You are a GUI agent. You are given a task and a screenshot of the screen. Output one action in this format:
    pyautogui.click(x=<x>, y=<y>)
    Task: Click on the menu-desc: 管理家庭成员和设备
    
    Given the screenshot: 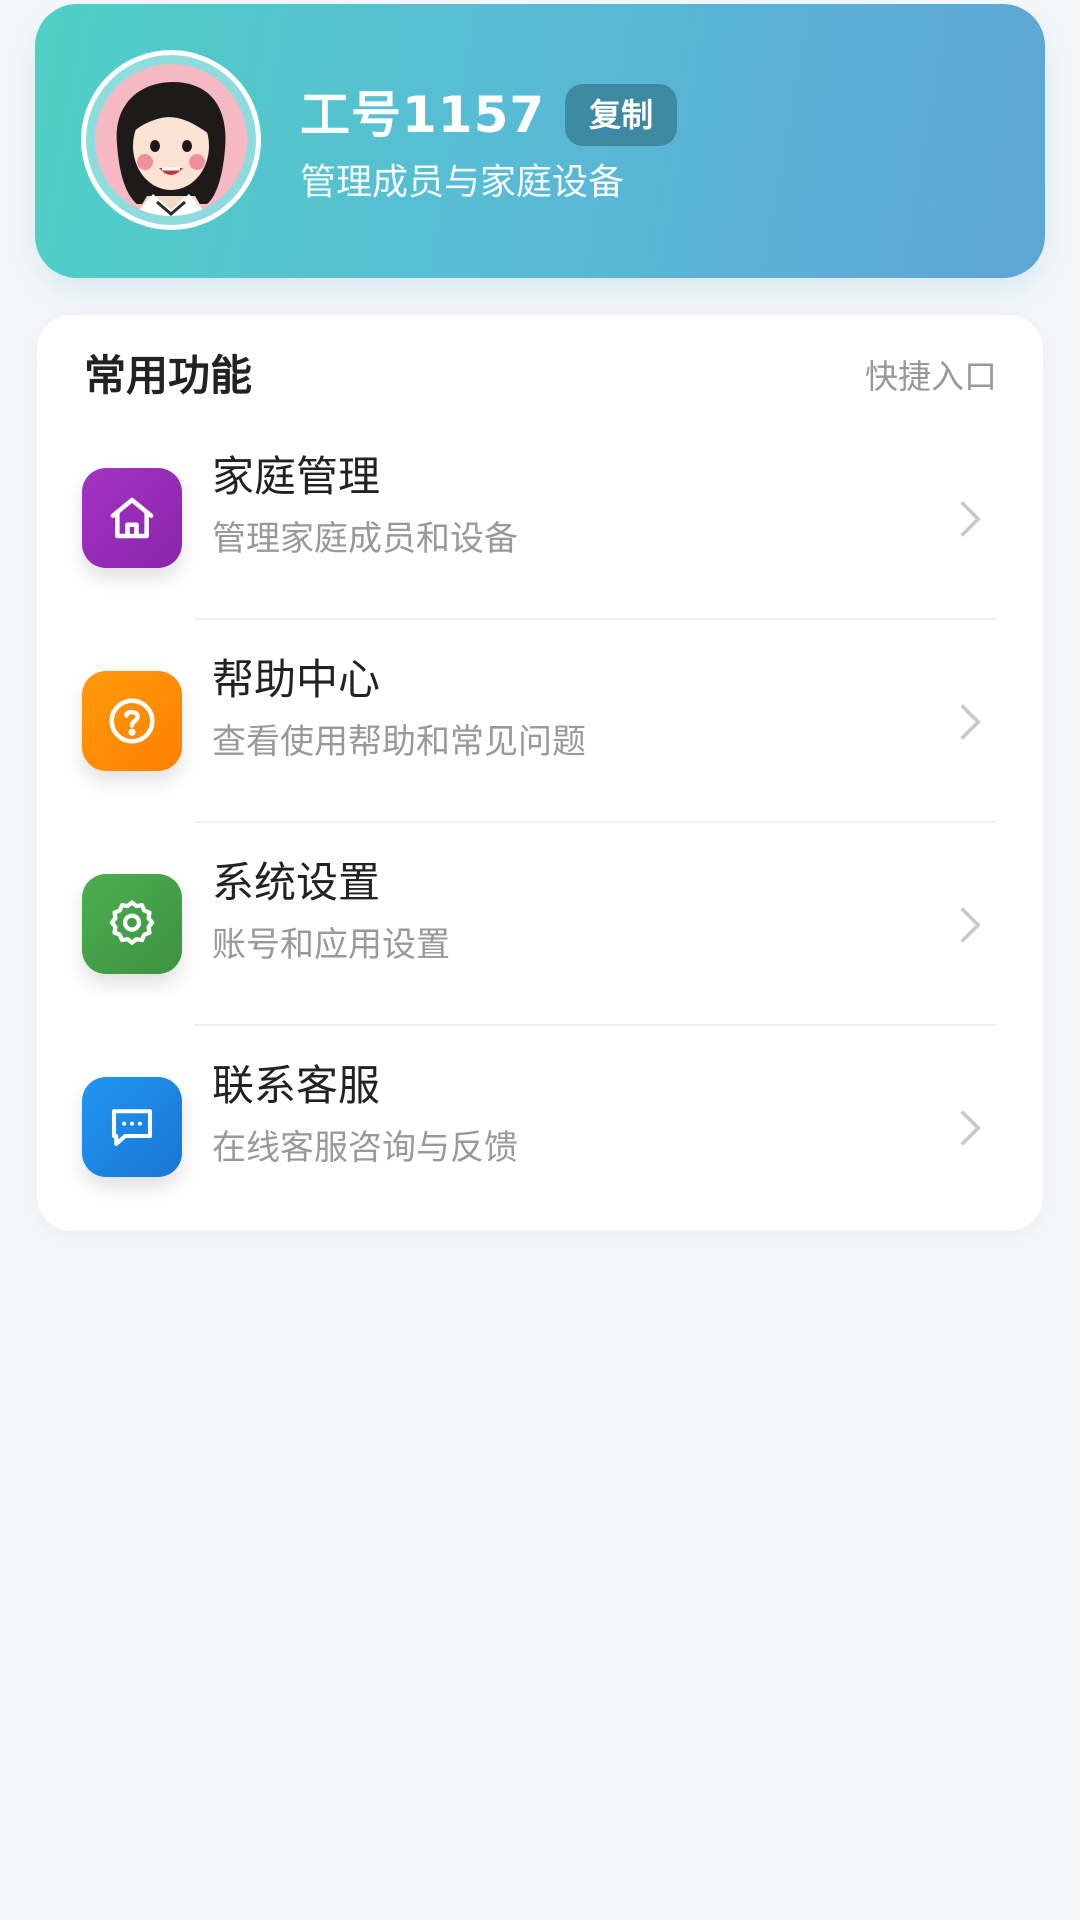 What is the action you would take?
    pyautogui.click(x=365, y=539)
    